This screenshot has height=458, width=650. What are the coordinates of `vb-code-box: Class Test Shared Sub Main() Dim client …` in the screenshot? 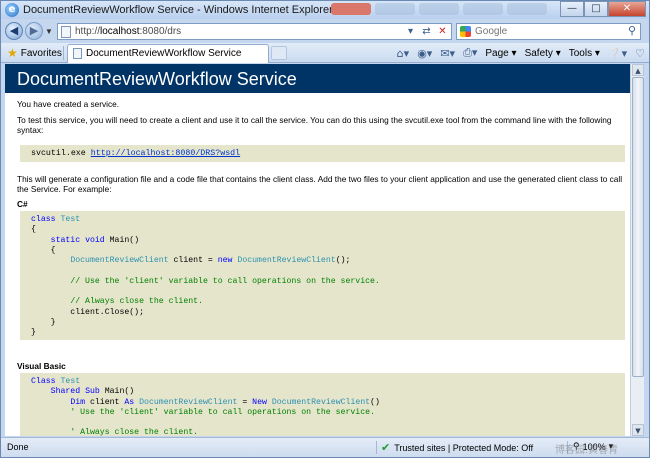 It's located at (322, 404).